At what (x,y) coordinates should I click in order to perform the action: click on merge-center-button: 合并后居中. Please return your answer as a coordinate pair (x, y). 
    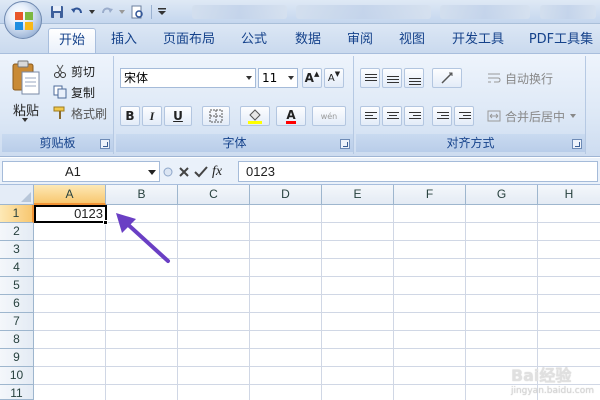
    Looking at the image, I should click on (531, 116).